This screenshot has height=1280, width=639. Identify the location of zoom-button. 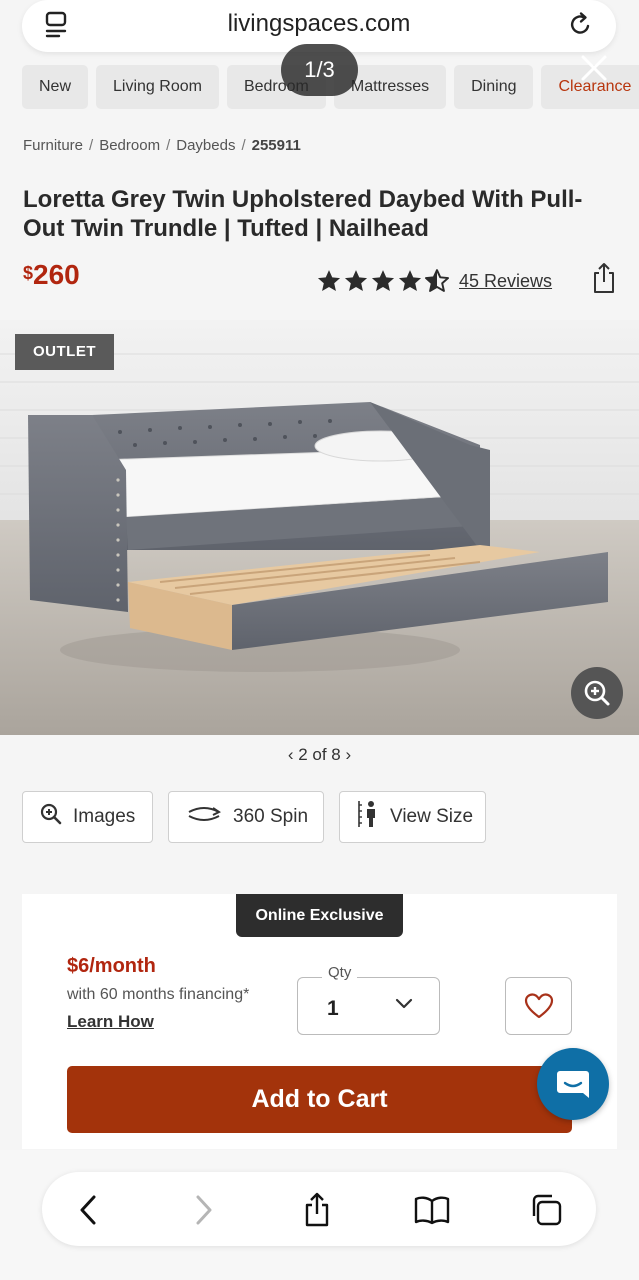
(597, 693).